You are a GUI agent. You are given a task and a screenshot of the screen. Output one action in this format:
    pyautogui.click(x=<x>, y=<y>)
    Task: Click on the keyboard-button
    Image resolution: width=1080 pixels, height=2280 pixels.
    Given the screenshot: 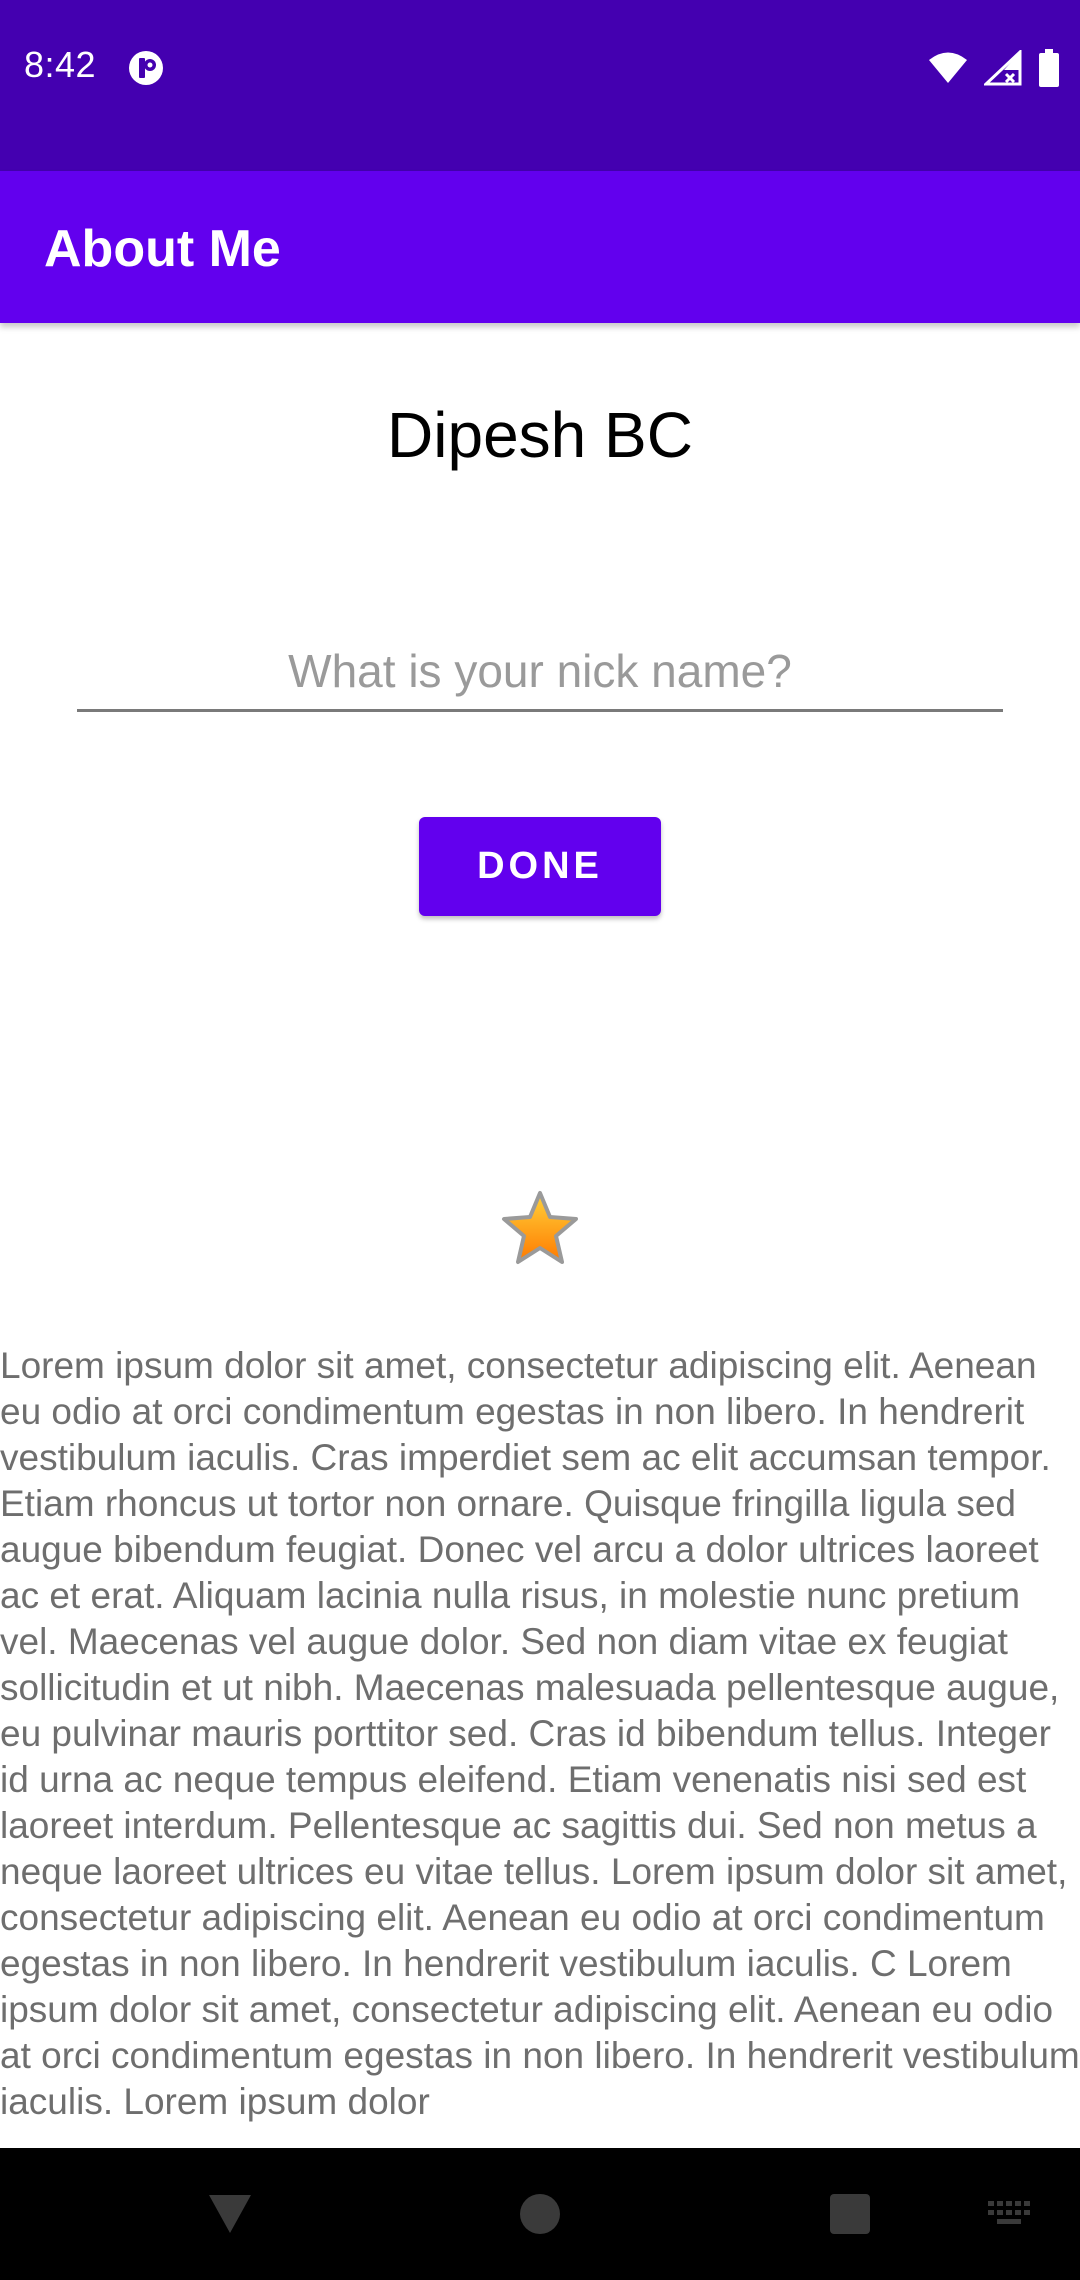 What is the action you would take?
    pyautogui.click(x=1010, y=2214)
    